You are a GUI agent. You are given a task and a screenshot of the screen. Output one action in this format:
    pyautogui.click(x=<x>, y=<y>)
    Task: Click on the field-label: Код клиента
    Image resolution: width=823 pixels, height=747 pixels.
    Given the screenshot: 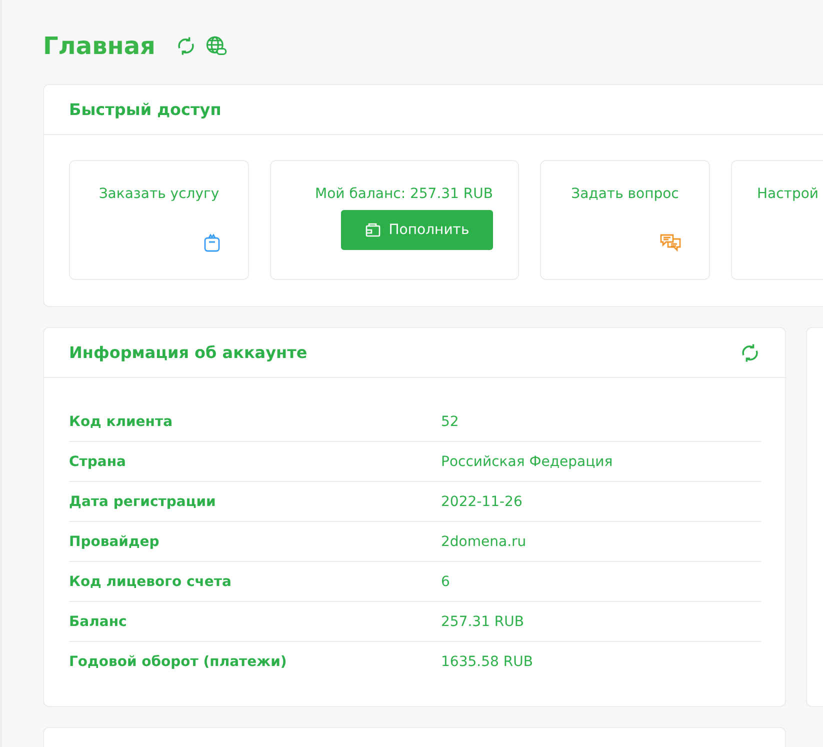 What is the action you would take?
    pyautogui.click(x=121, y=422)
    